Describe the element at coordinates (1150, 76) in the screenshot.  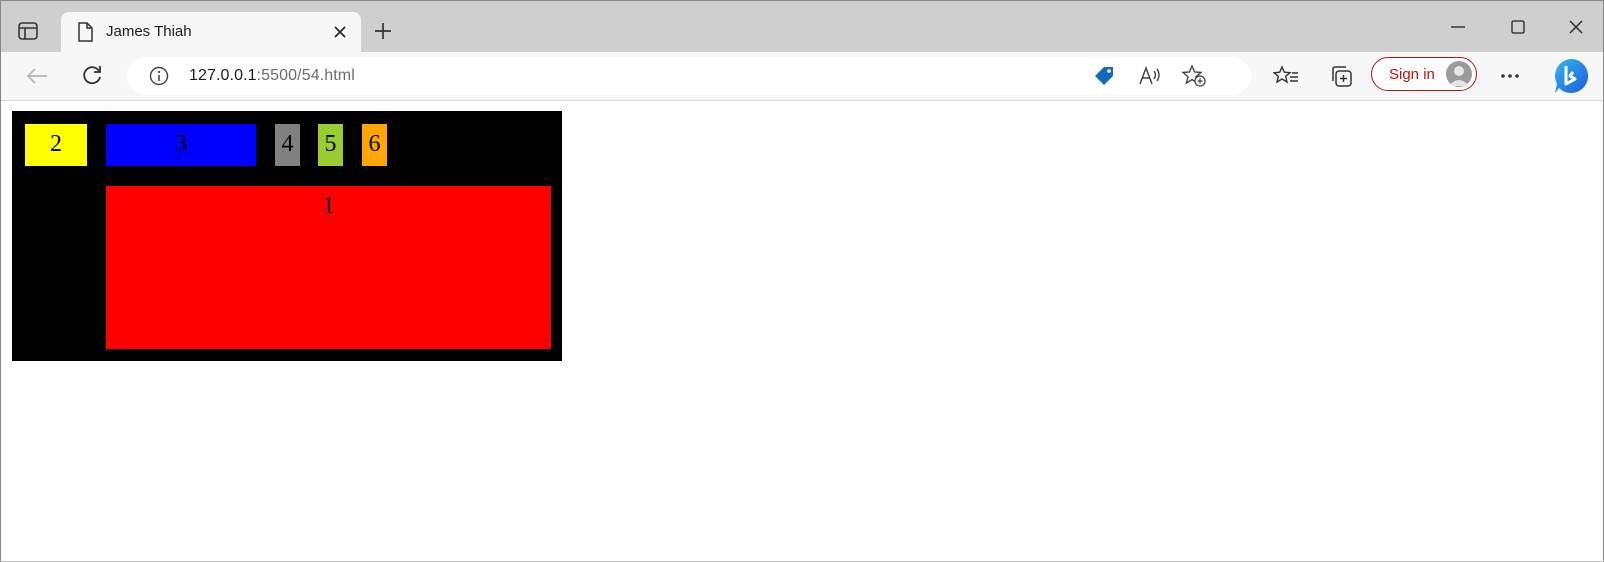
I see `read-aloud-icon` at that location.